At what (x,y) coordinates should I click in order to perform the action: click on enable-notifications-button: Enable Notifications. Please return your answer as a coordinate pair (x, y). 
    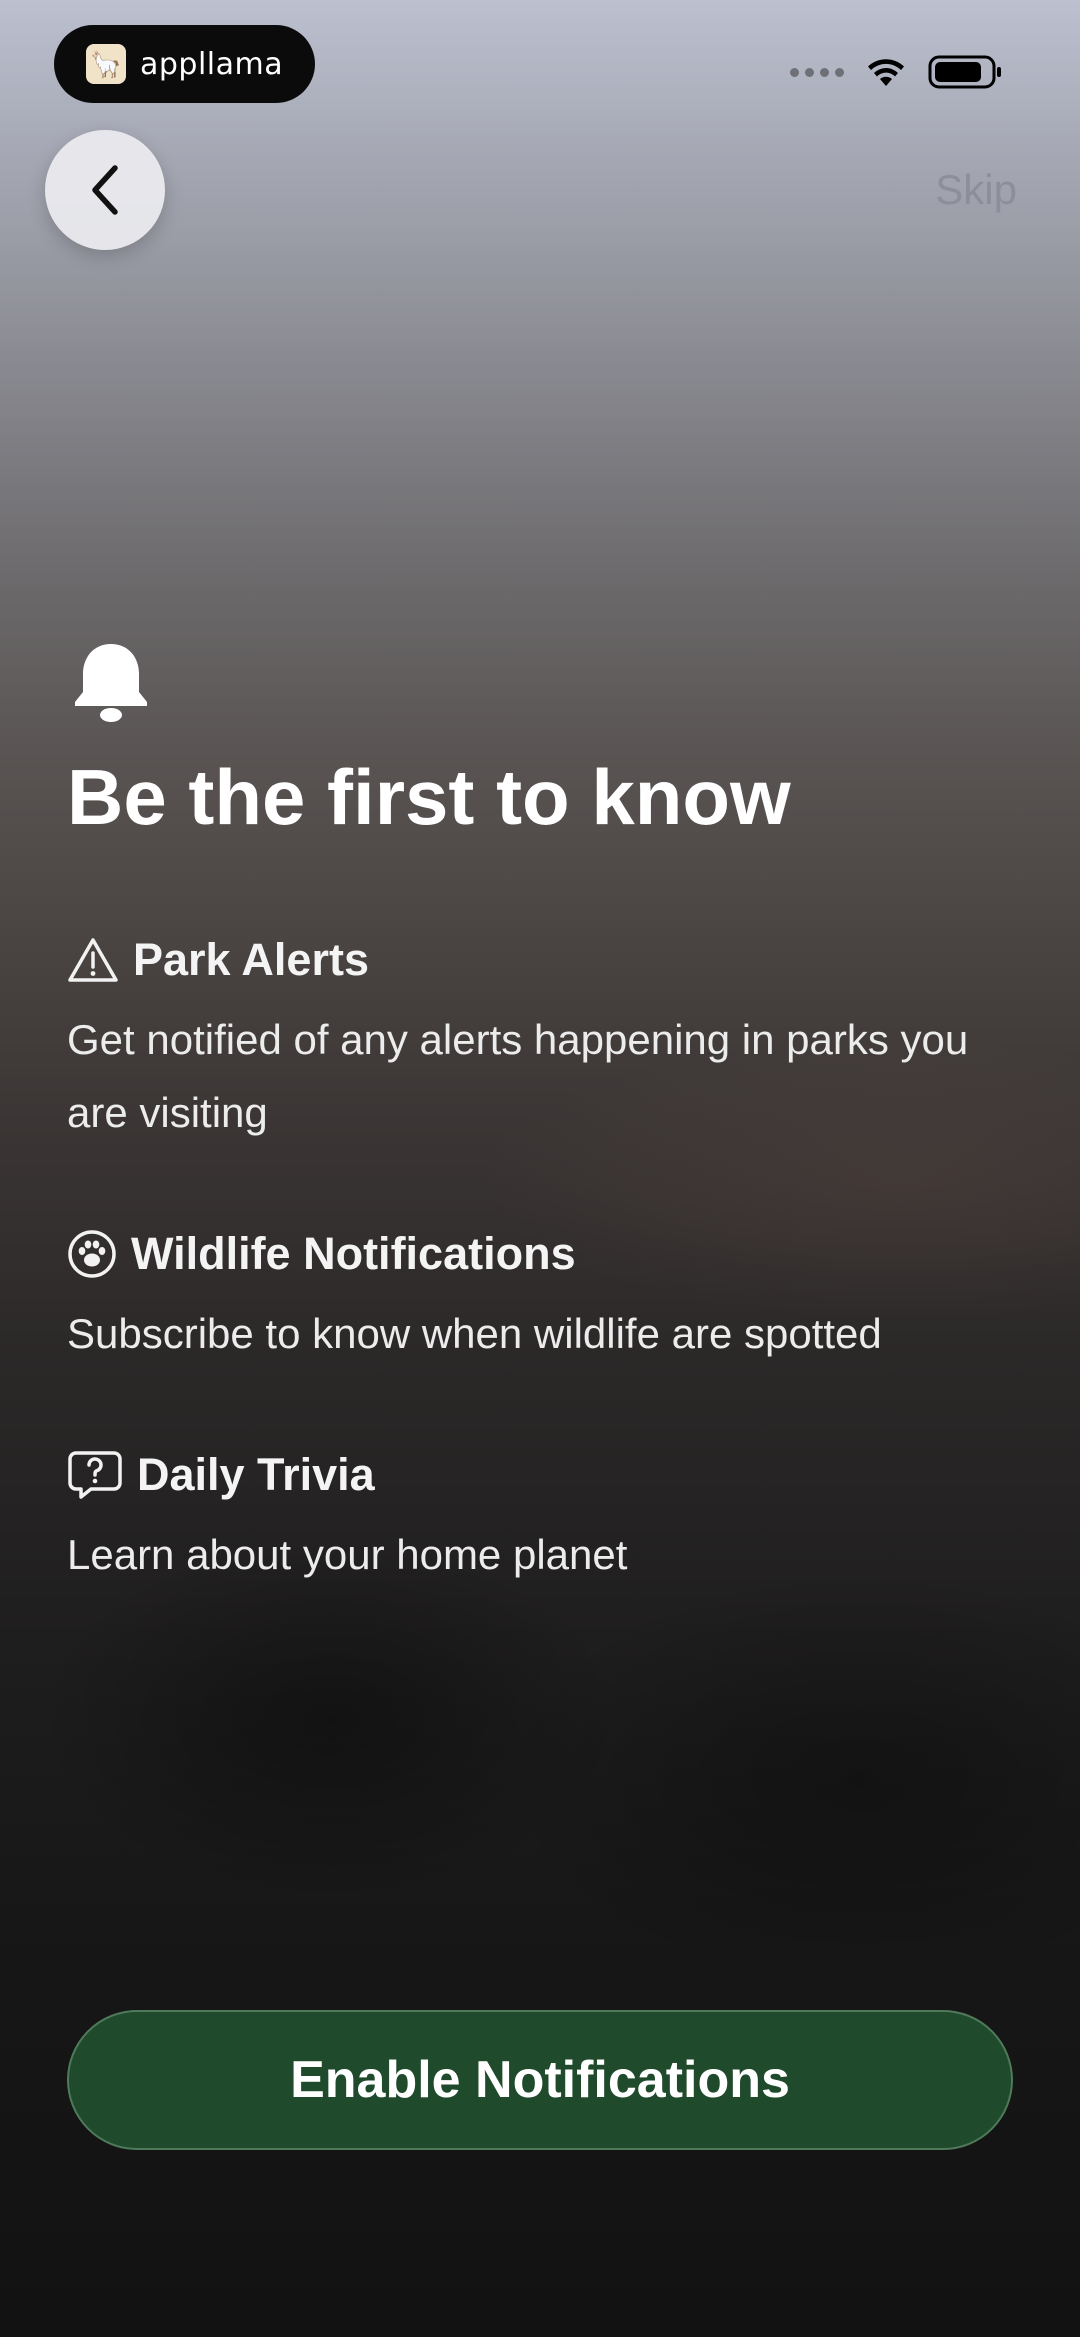
    Looking at the image, I should click on (540, 2080).